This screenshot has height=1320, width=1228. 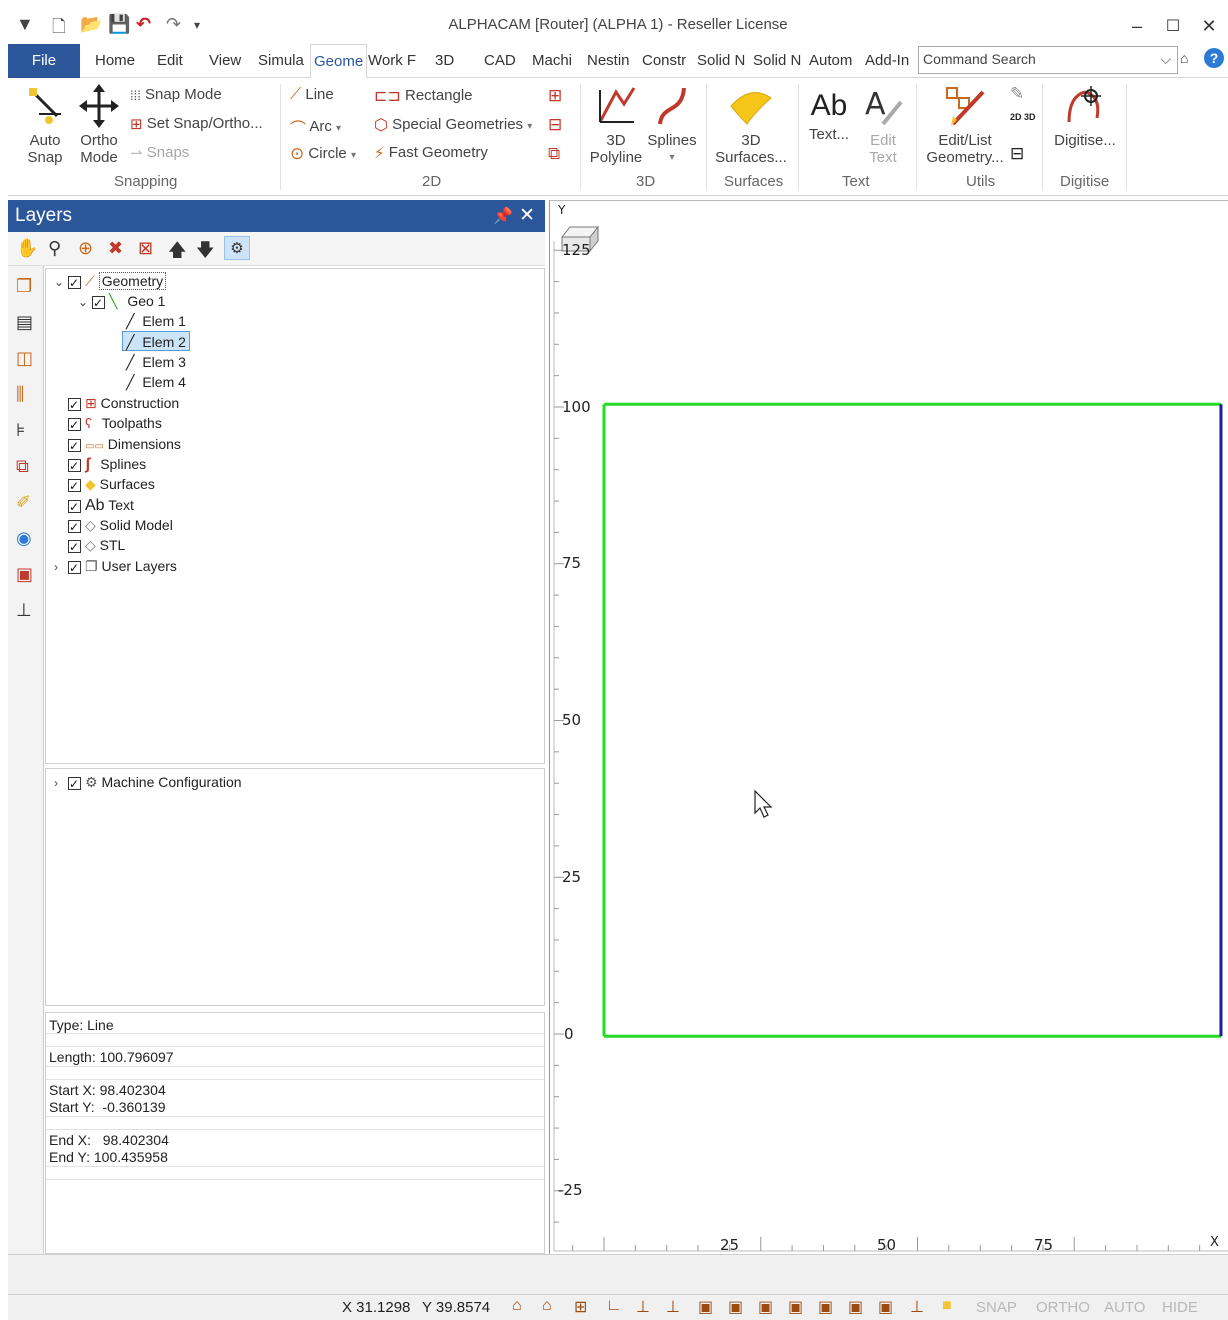 I want to click on feature-tab-icon: ✐, so click(x=23, y=502).